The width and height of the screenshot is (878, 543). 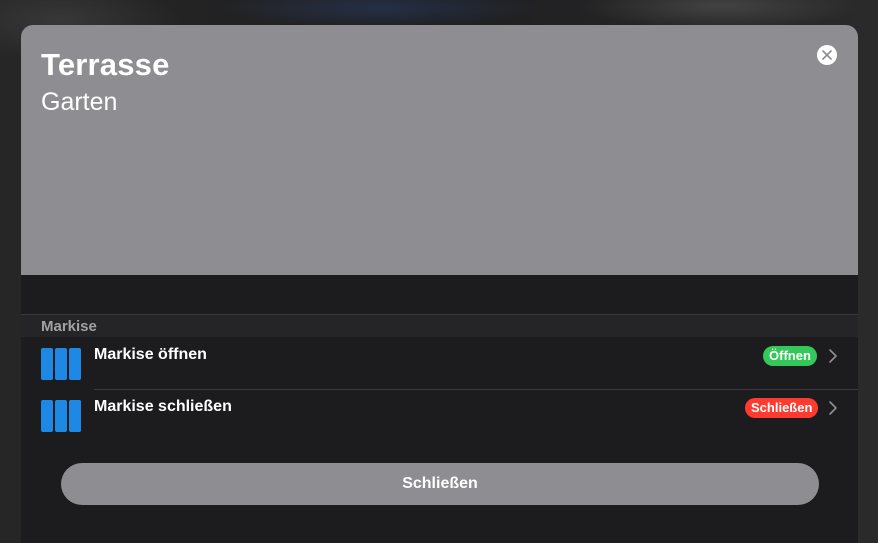 I want to click on list-item-markise-schliessen: Markise schließen Schließen, so click(x=439, y=416).